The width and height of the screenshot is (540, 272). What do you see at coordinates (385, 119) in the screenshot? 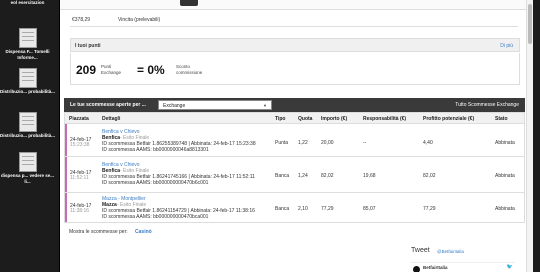
I see `col-header-liability: Responsabilità (€)` at bounding box center [385, 119].